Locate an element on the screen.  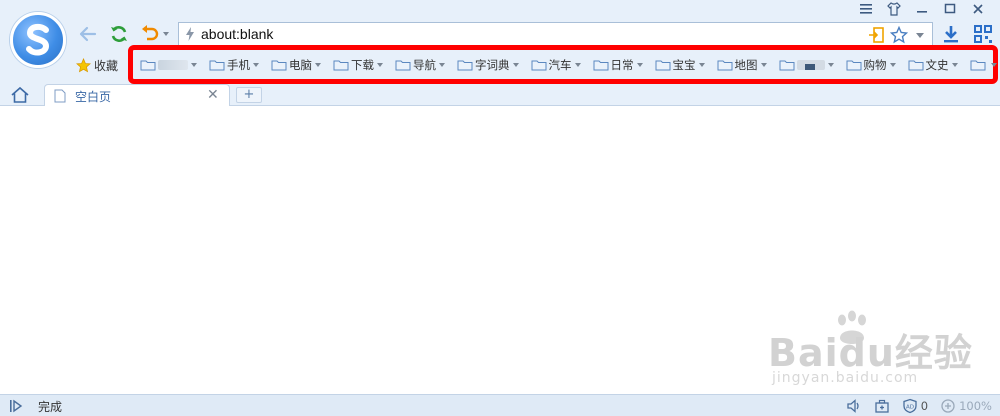
page-icon is located at coordinates (60, 96).